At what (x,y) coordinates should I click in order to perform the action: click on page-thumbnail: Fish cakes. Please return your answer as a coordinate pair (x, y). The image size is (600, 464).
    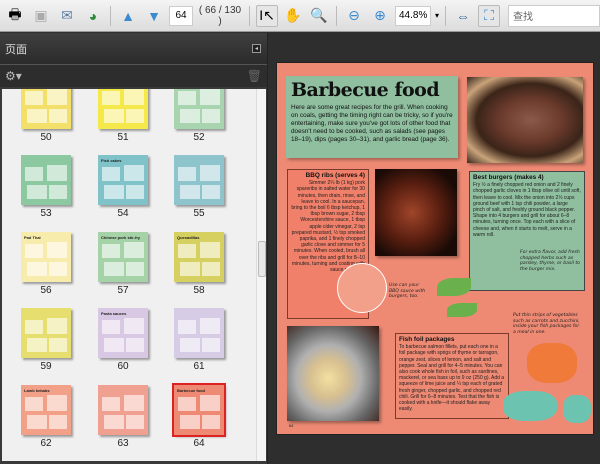
    Looking at the image, I should click on (123, 180).